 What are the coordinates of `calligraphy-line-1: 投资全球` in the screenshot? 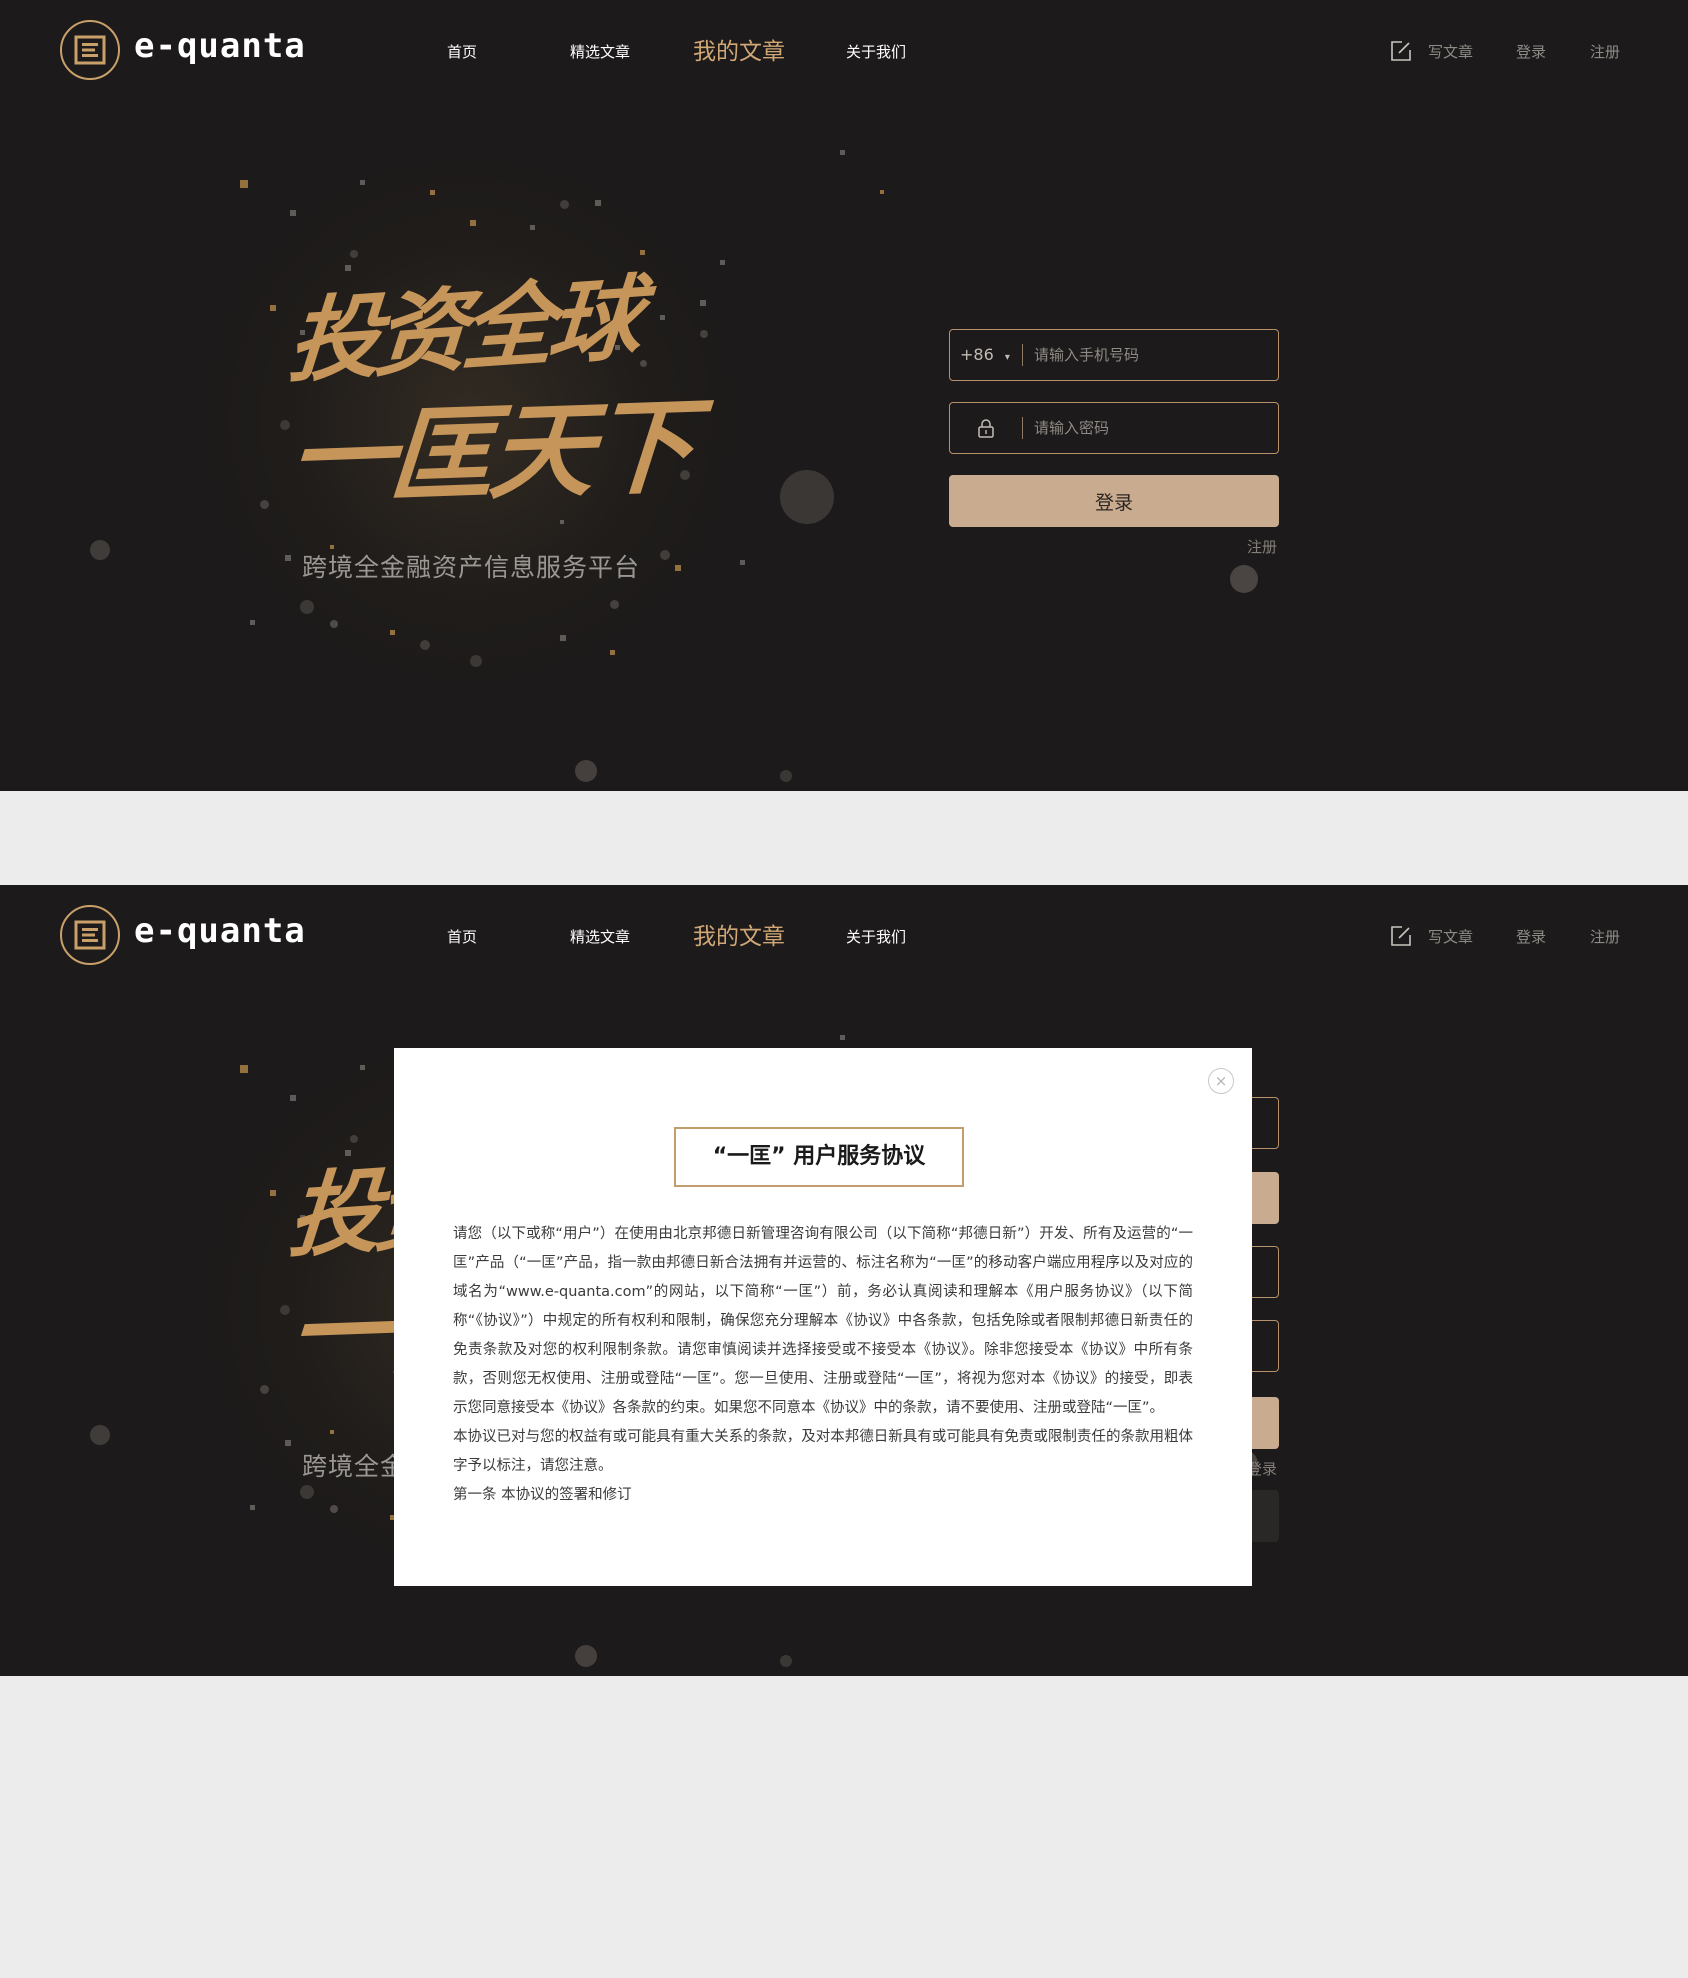 It's located at (462, 330).